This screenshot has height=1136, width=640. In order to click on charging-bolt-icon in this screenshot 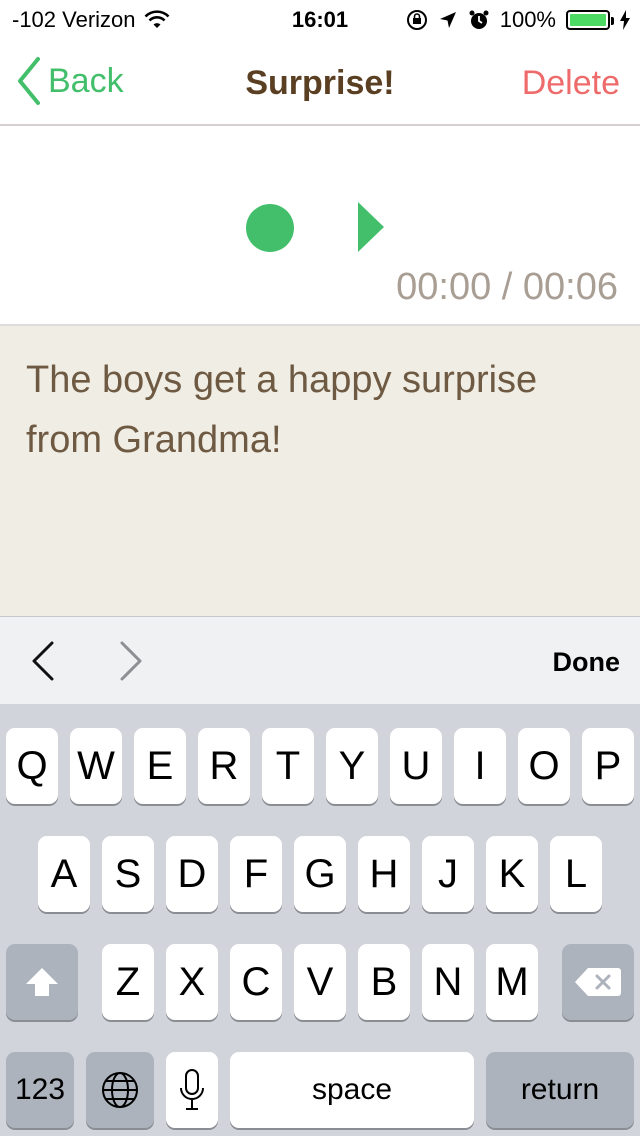, I will do `click(625, 20)`.